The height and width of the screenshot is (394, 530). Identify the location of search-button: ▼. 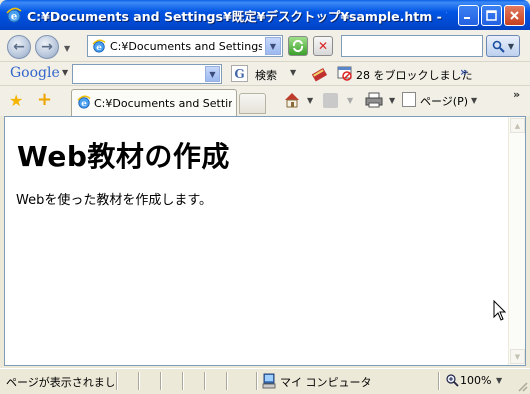
(503, 46).